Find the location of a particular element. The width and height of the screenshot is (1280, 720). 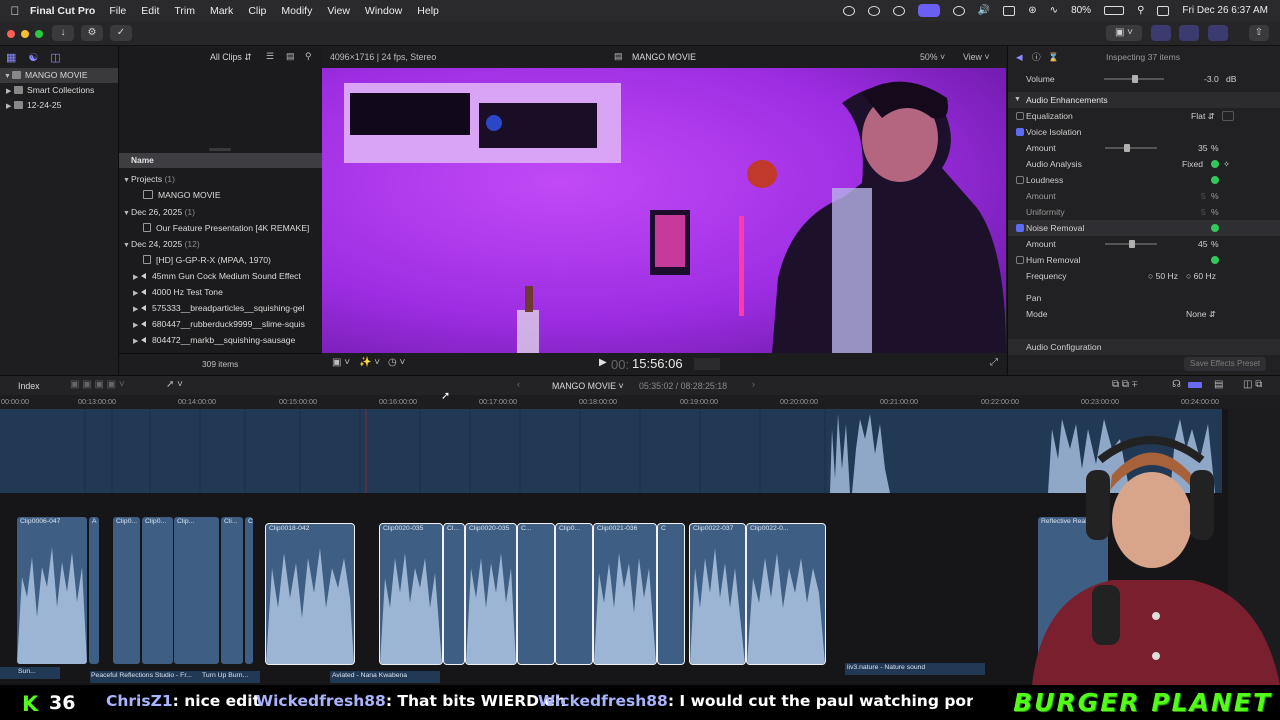

screen-record-icon is located at coordinates (928, 10).